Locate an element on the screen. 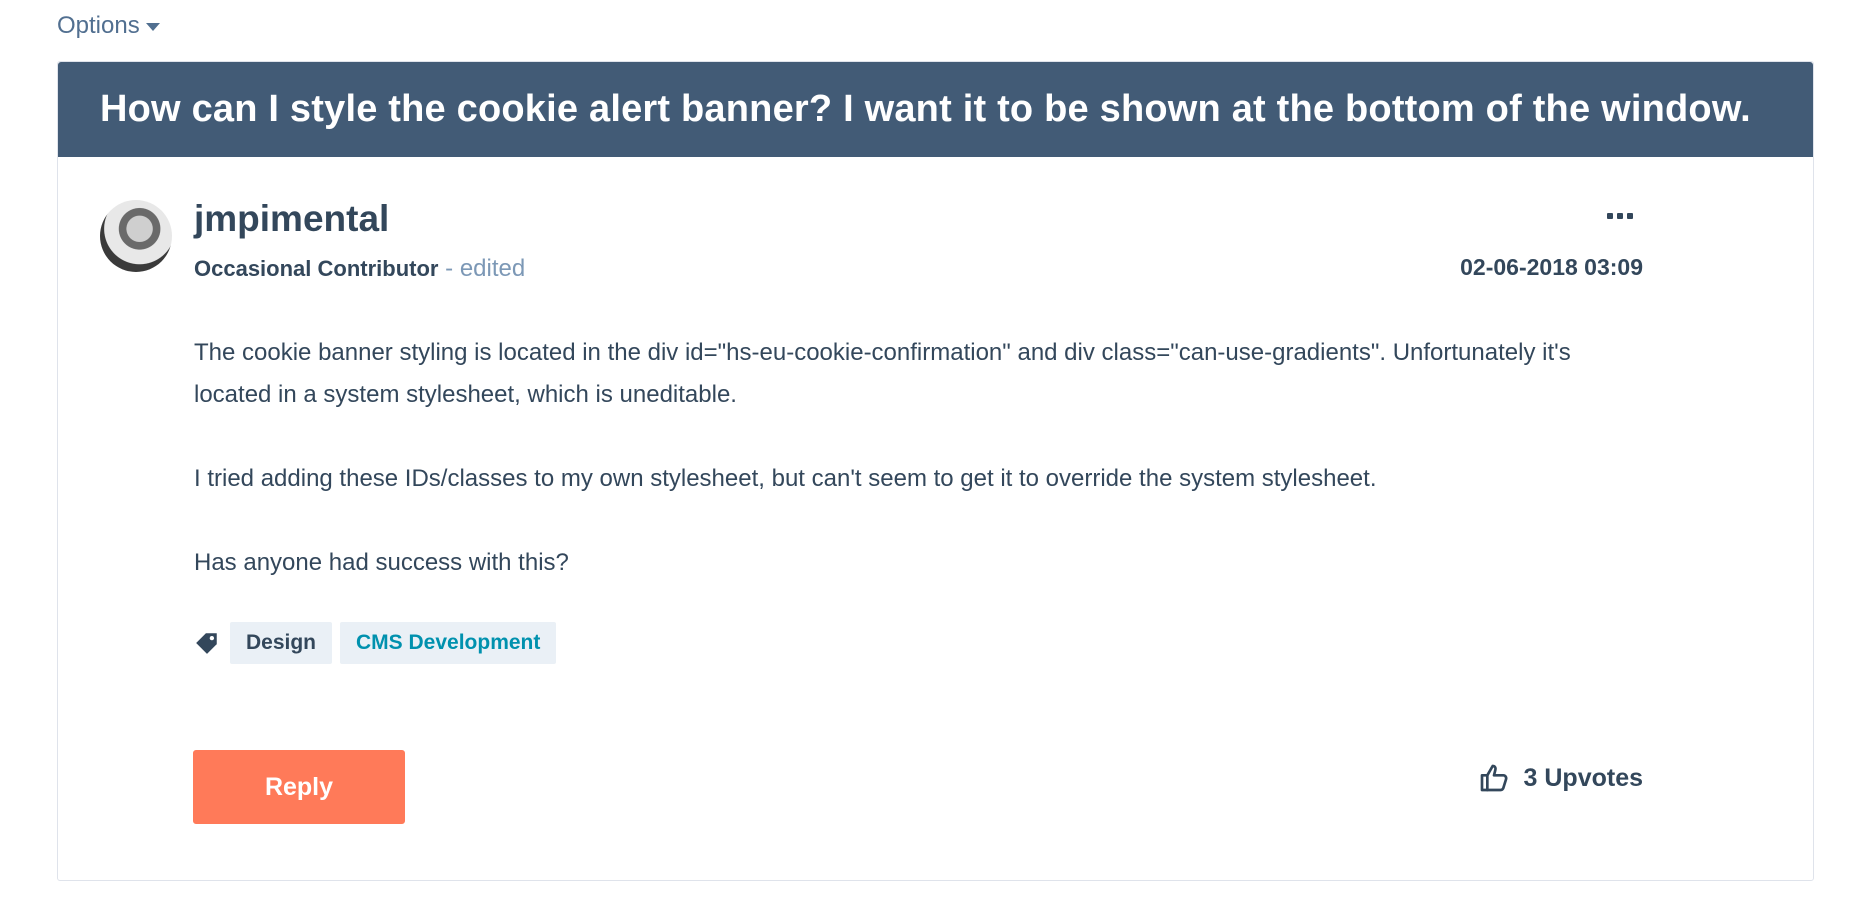 The image size is (1872, 908). tag-icon is located at coordinates (206, 643).